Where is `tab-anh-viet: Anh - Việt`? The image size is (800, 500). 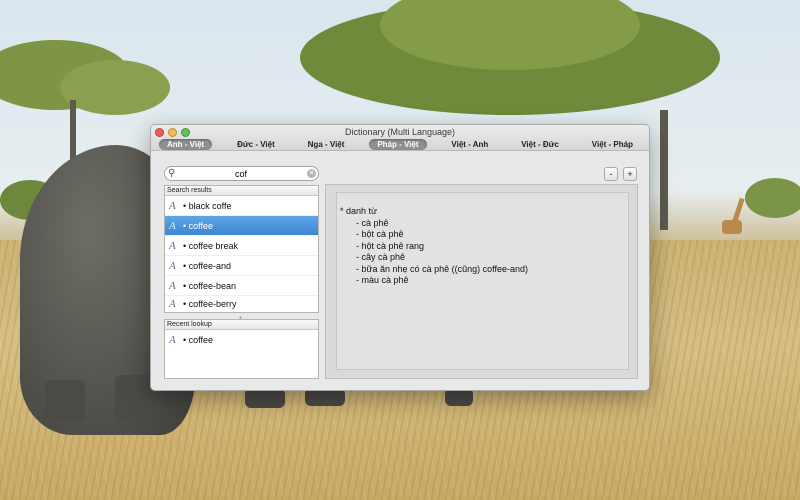
tab-anh-viet: Anh - Việt is located at coordinates (186, 144).